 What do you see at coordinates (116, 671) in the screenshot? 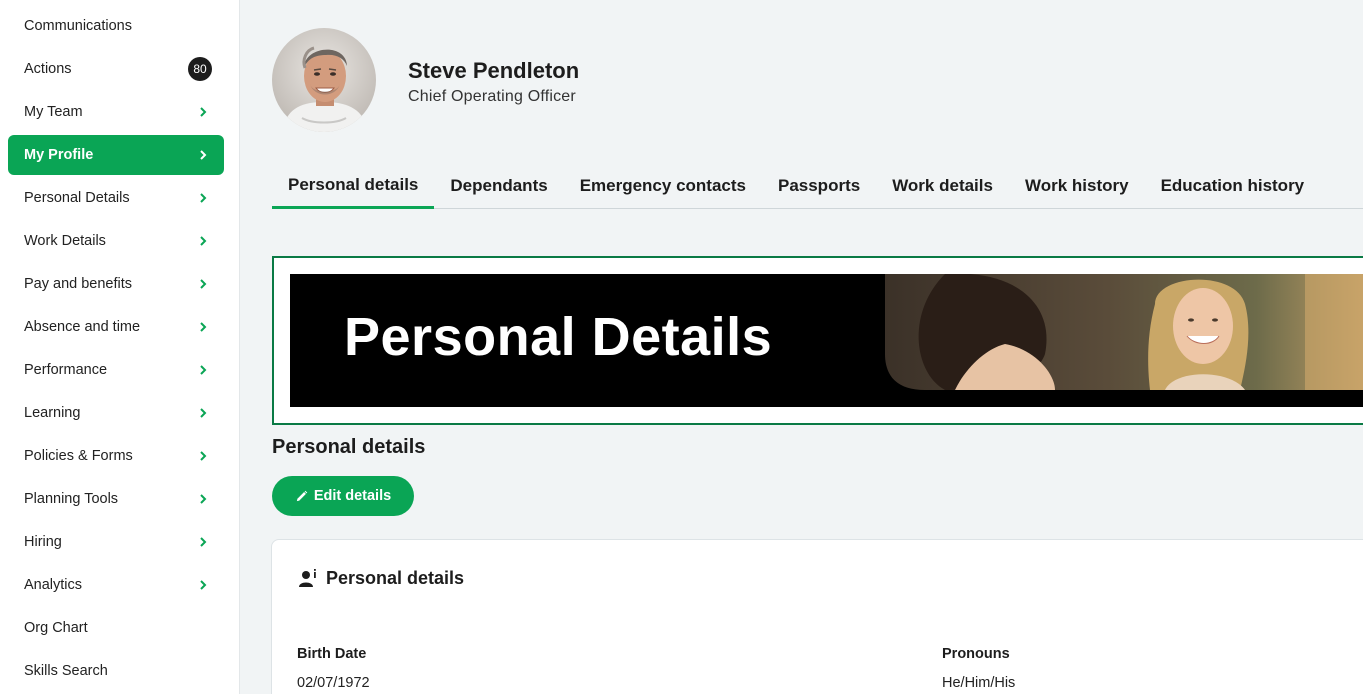
I see `sidebar-item-skills-search: Skills Search` at bounding box center [116, 671].